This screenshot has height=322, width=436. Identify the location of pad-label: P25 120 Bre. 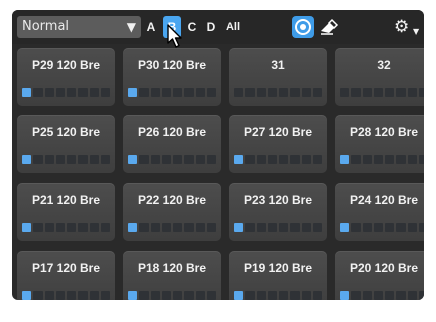
(66, 132).